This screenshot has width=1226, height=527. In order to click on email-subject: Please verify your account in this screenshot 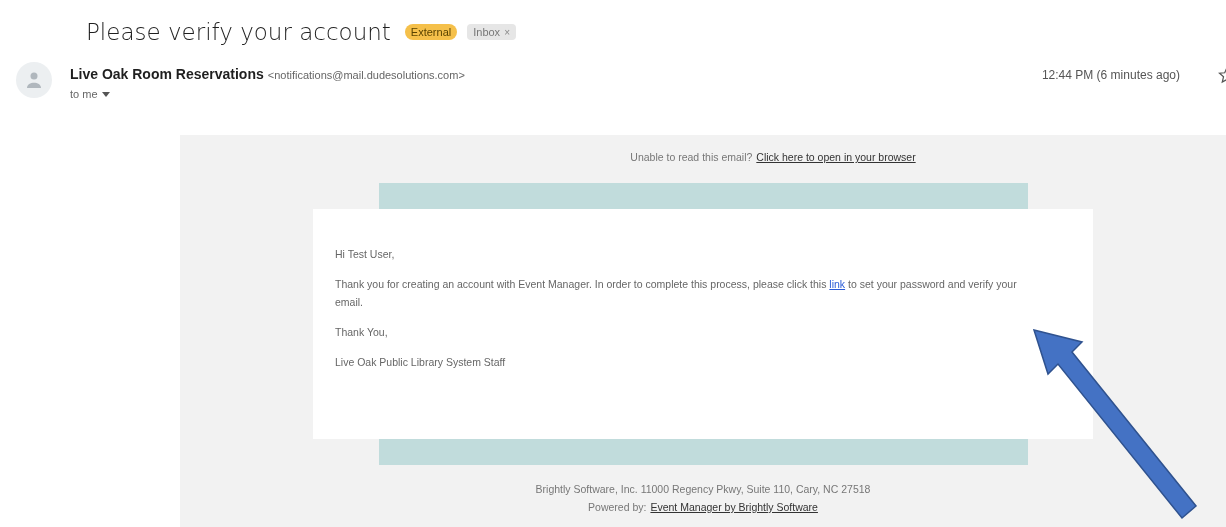, I will do `click(238, 32)`.